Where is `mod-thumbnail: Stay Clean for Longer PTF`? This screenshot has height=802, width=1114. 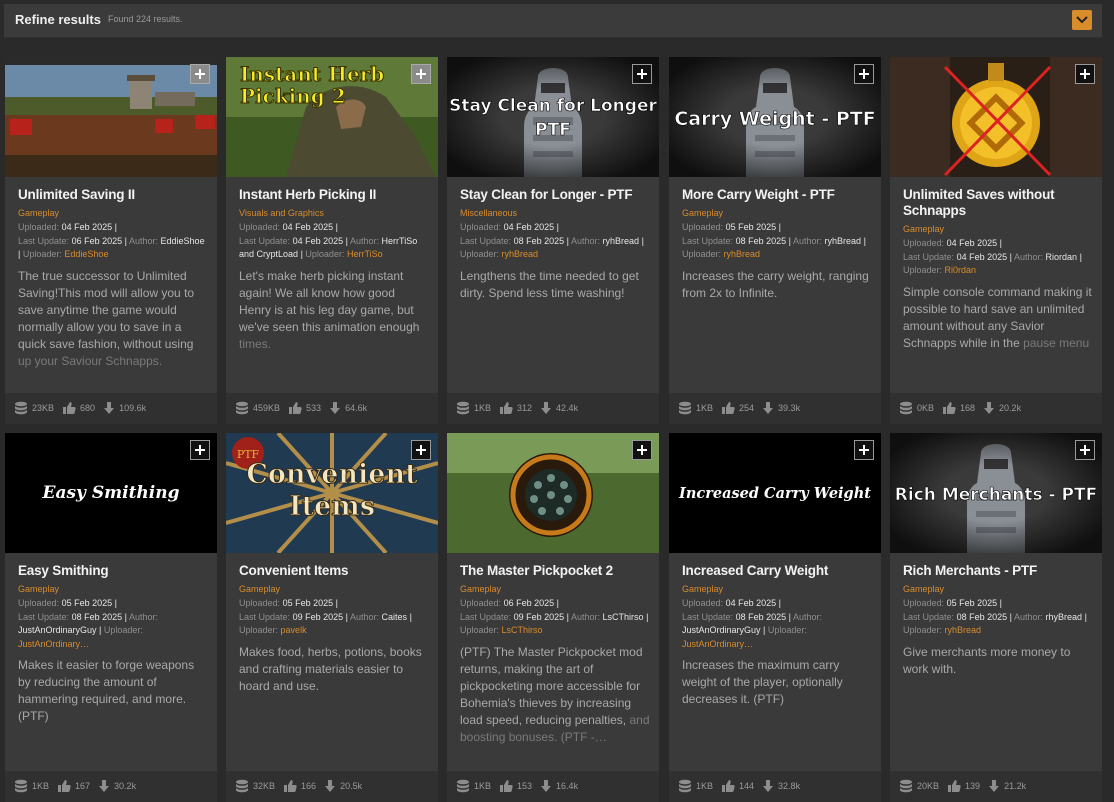
mod-thumbnail: Stay Clean for Longer PTF is located at coordinates (553, 117).